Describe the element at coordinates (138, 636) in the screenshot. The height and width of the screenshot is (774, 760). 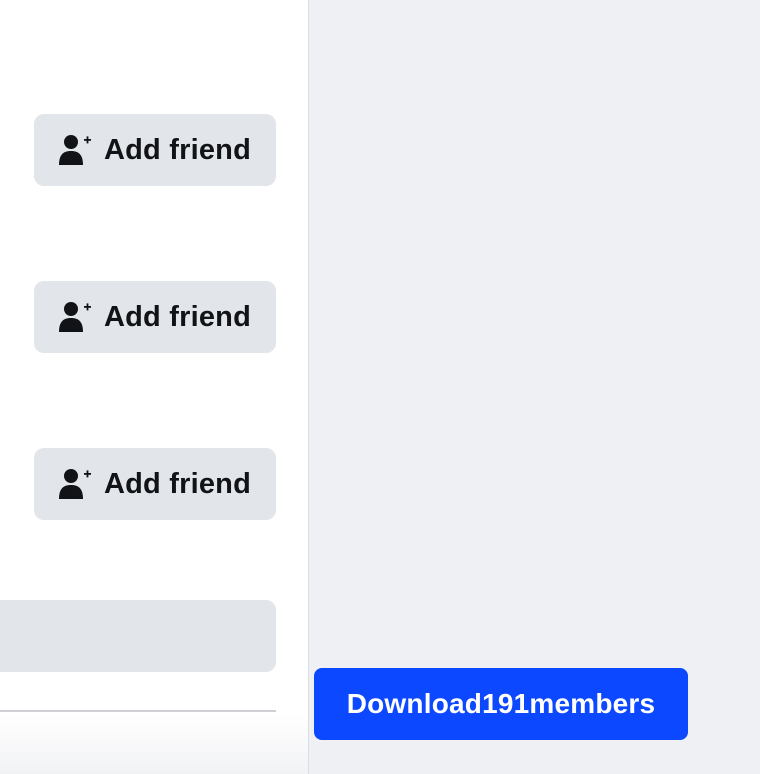
I see `see-all-button` at that location.